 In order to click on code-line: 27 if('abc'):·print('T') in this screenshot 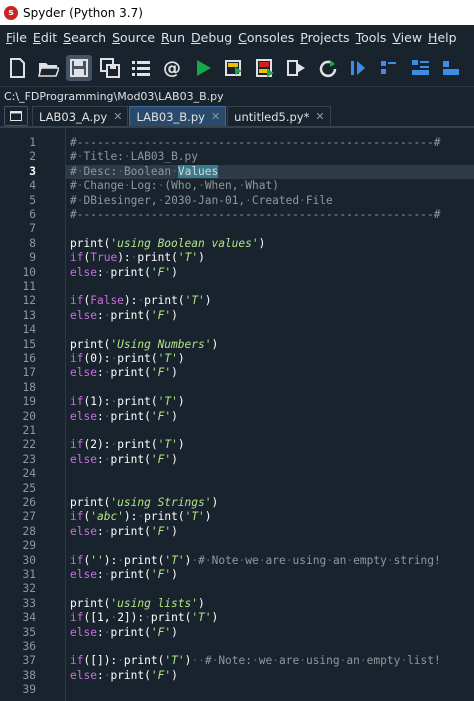, I will do `click(237, 517)`.